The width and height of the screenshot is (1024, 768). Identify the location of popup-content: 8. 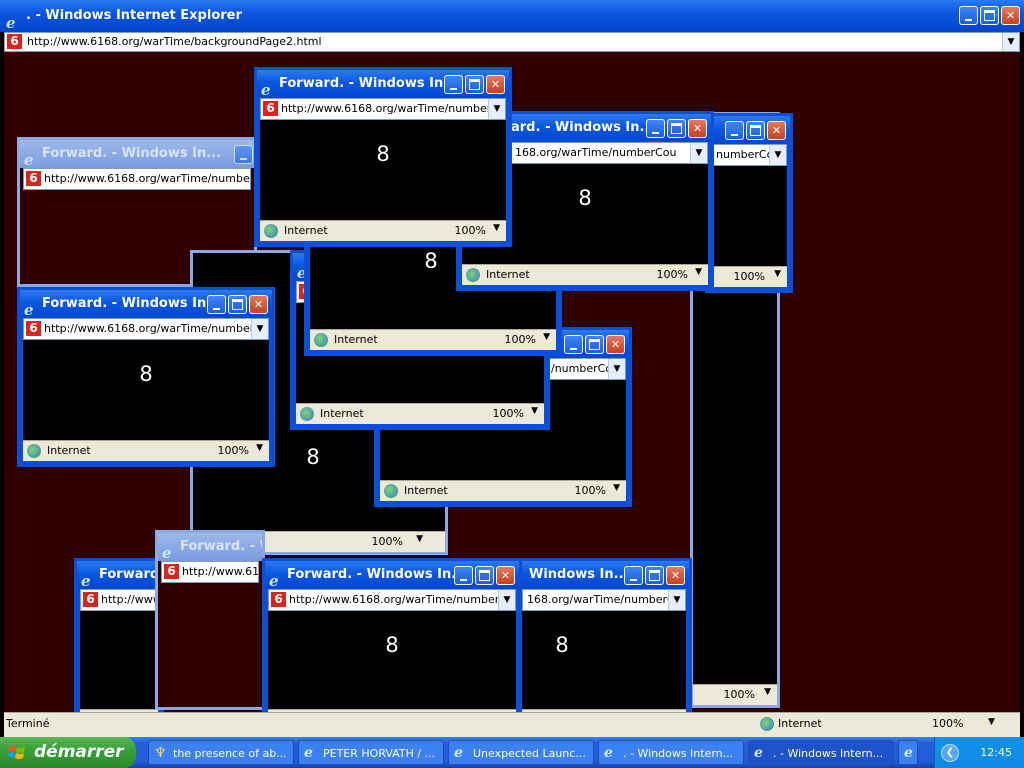
(604, 661).